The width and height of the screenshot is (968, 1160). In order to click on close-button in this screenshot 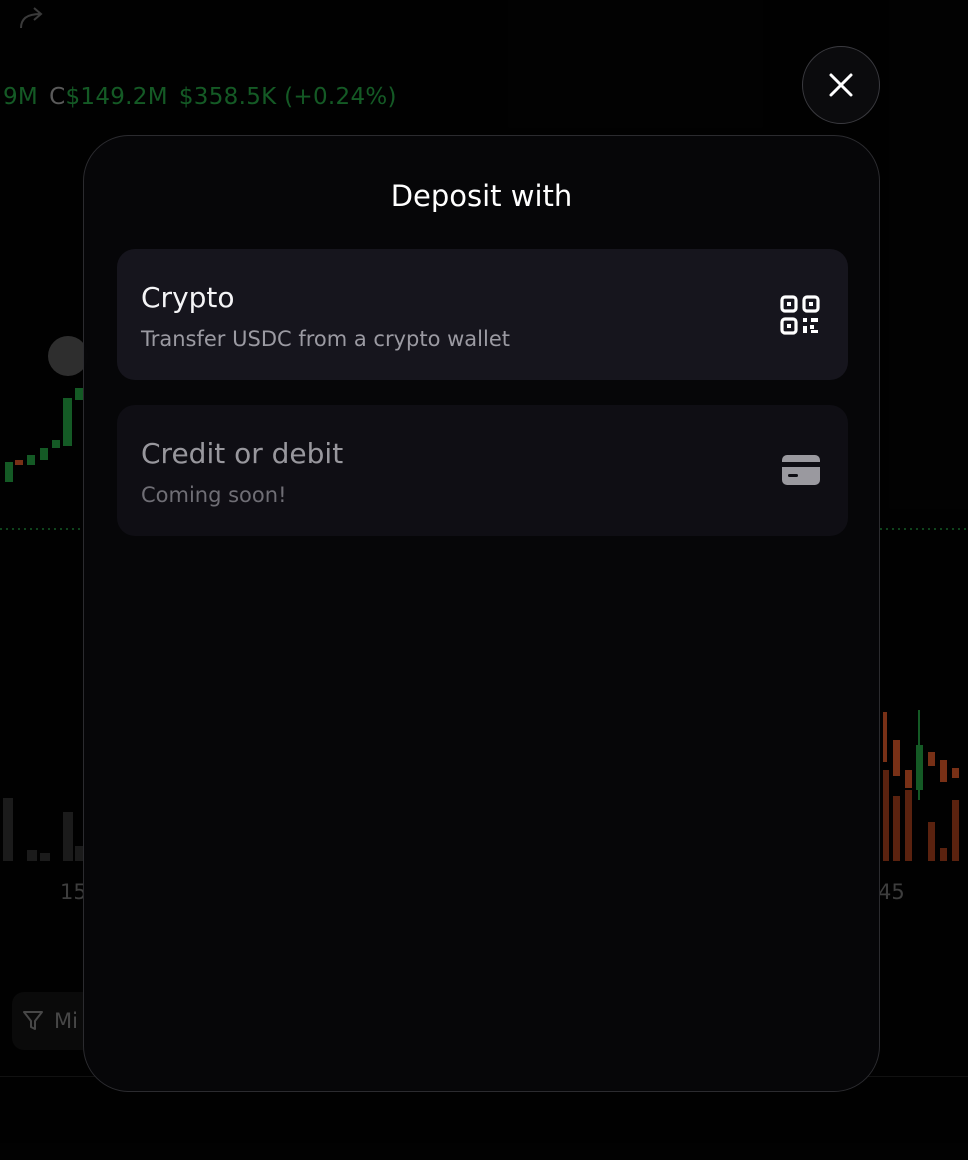, I will do `click(841, 85)`.